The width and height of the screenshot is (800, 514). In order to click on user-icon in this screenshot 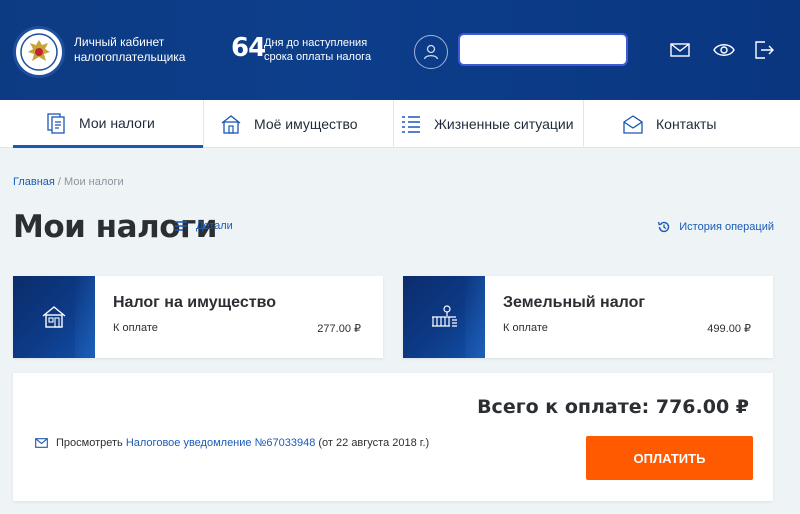, I will do `click(431, 52)`.